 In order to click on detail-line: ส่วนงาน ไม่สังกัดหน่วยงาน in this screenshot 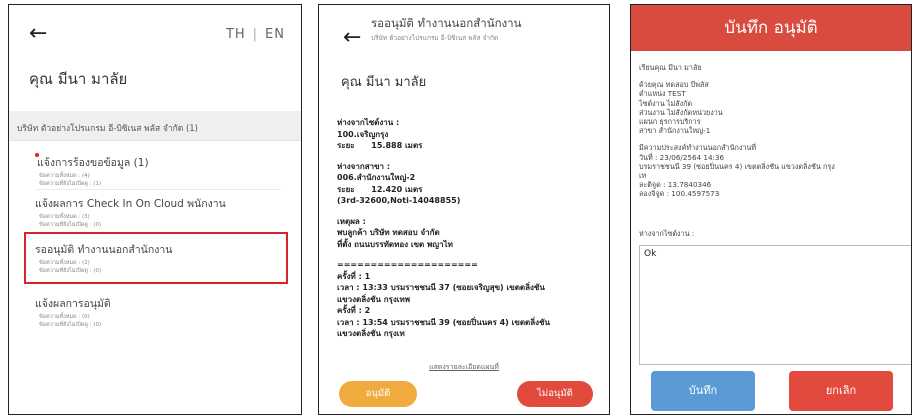, I will do `click(681, 112)`.